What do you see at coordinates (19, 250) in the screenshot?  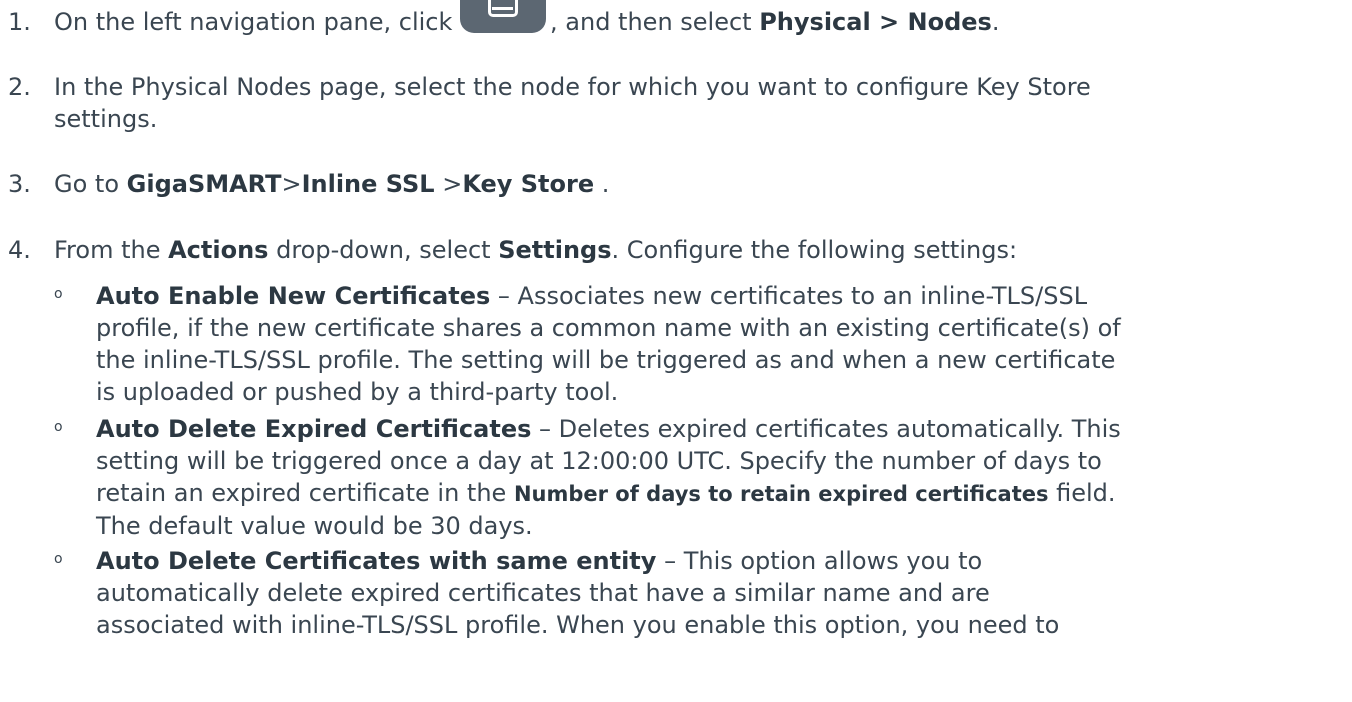 I see `step-number: 4.` at bounding box center [19, 250].